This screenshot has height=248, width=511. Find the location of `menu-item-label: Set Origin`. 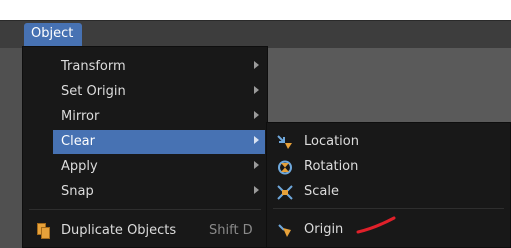

menu-item-label: Set Origin is located at coordinates (93, 91).